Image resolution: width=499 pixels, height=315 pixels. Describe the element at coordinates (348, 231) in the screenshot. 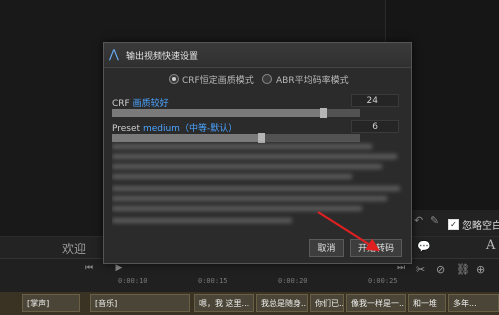

I see `annotation-arrow` at that location.